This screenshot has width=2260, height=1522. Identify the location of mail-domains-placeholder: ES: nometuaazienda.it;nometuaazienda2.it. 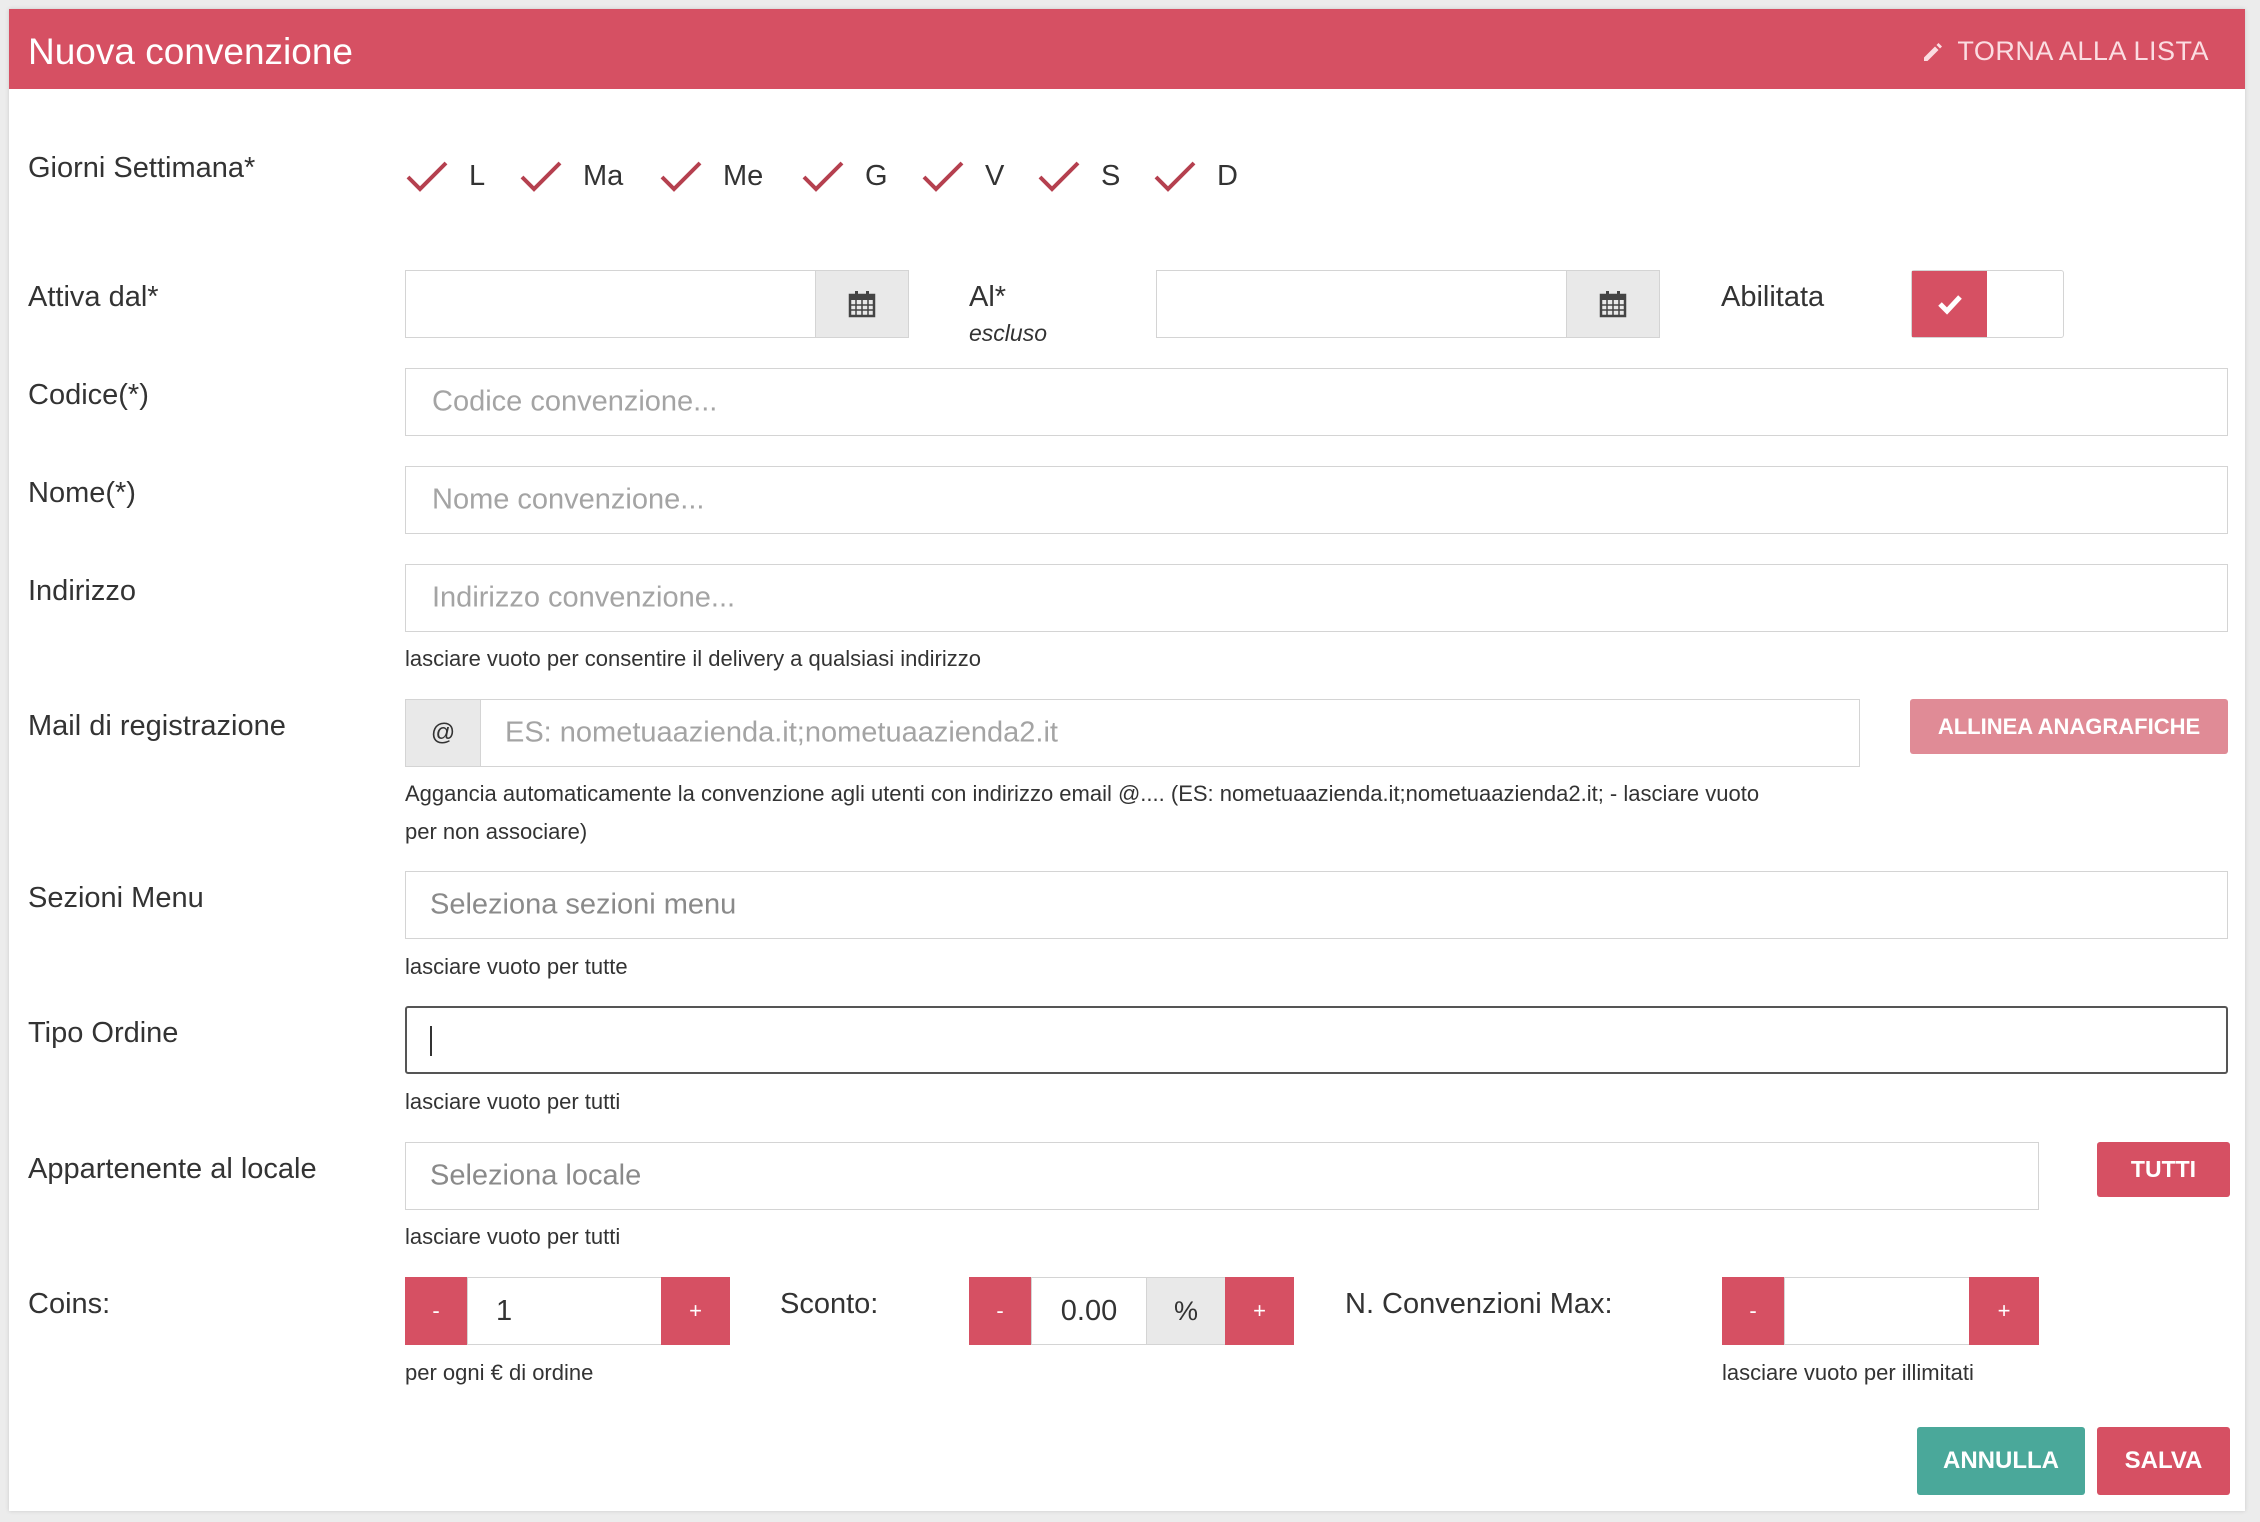
(781, 732).